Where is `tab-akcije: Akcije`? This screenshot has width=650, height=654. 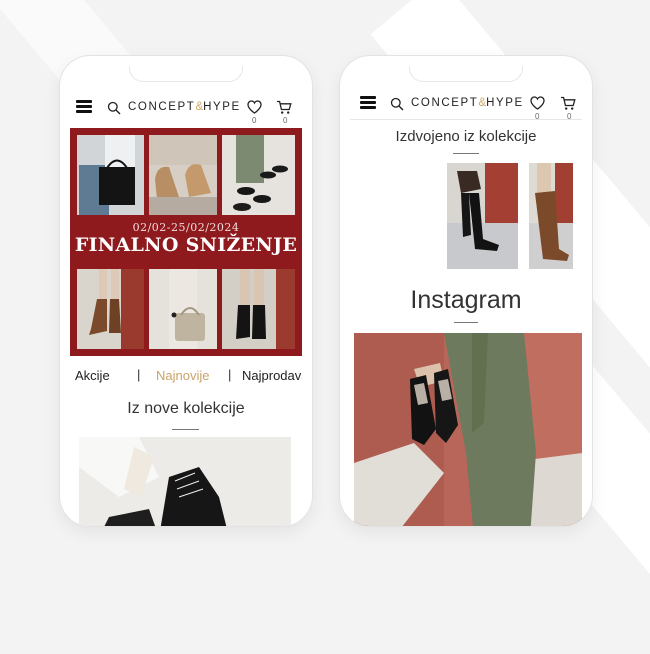
tab-akcije: Akcije is located at coordinates (92, 375).